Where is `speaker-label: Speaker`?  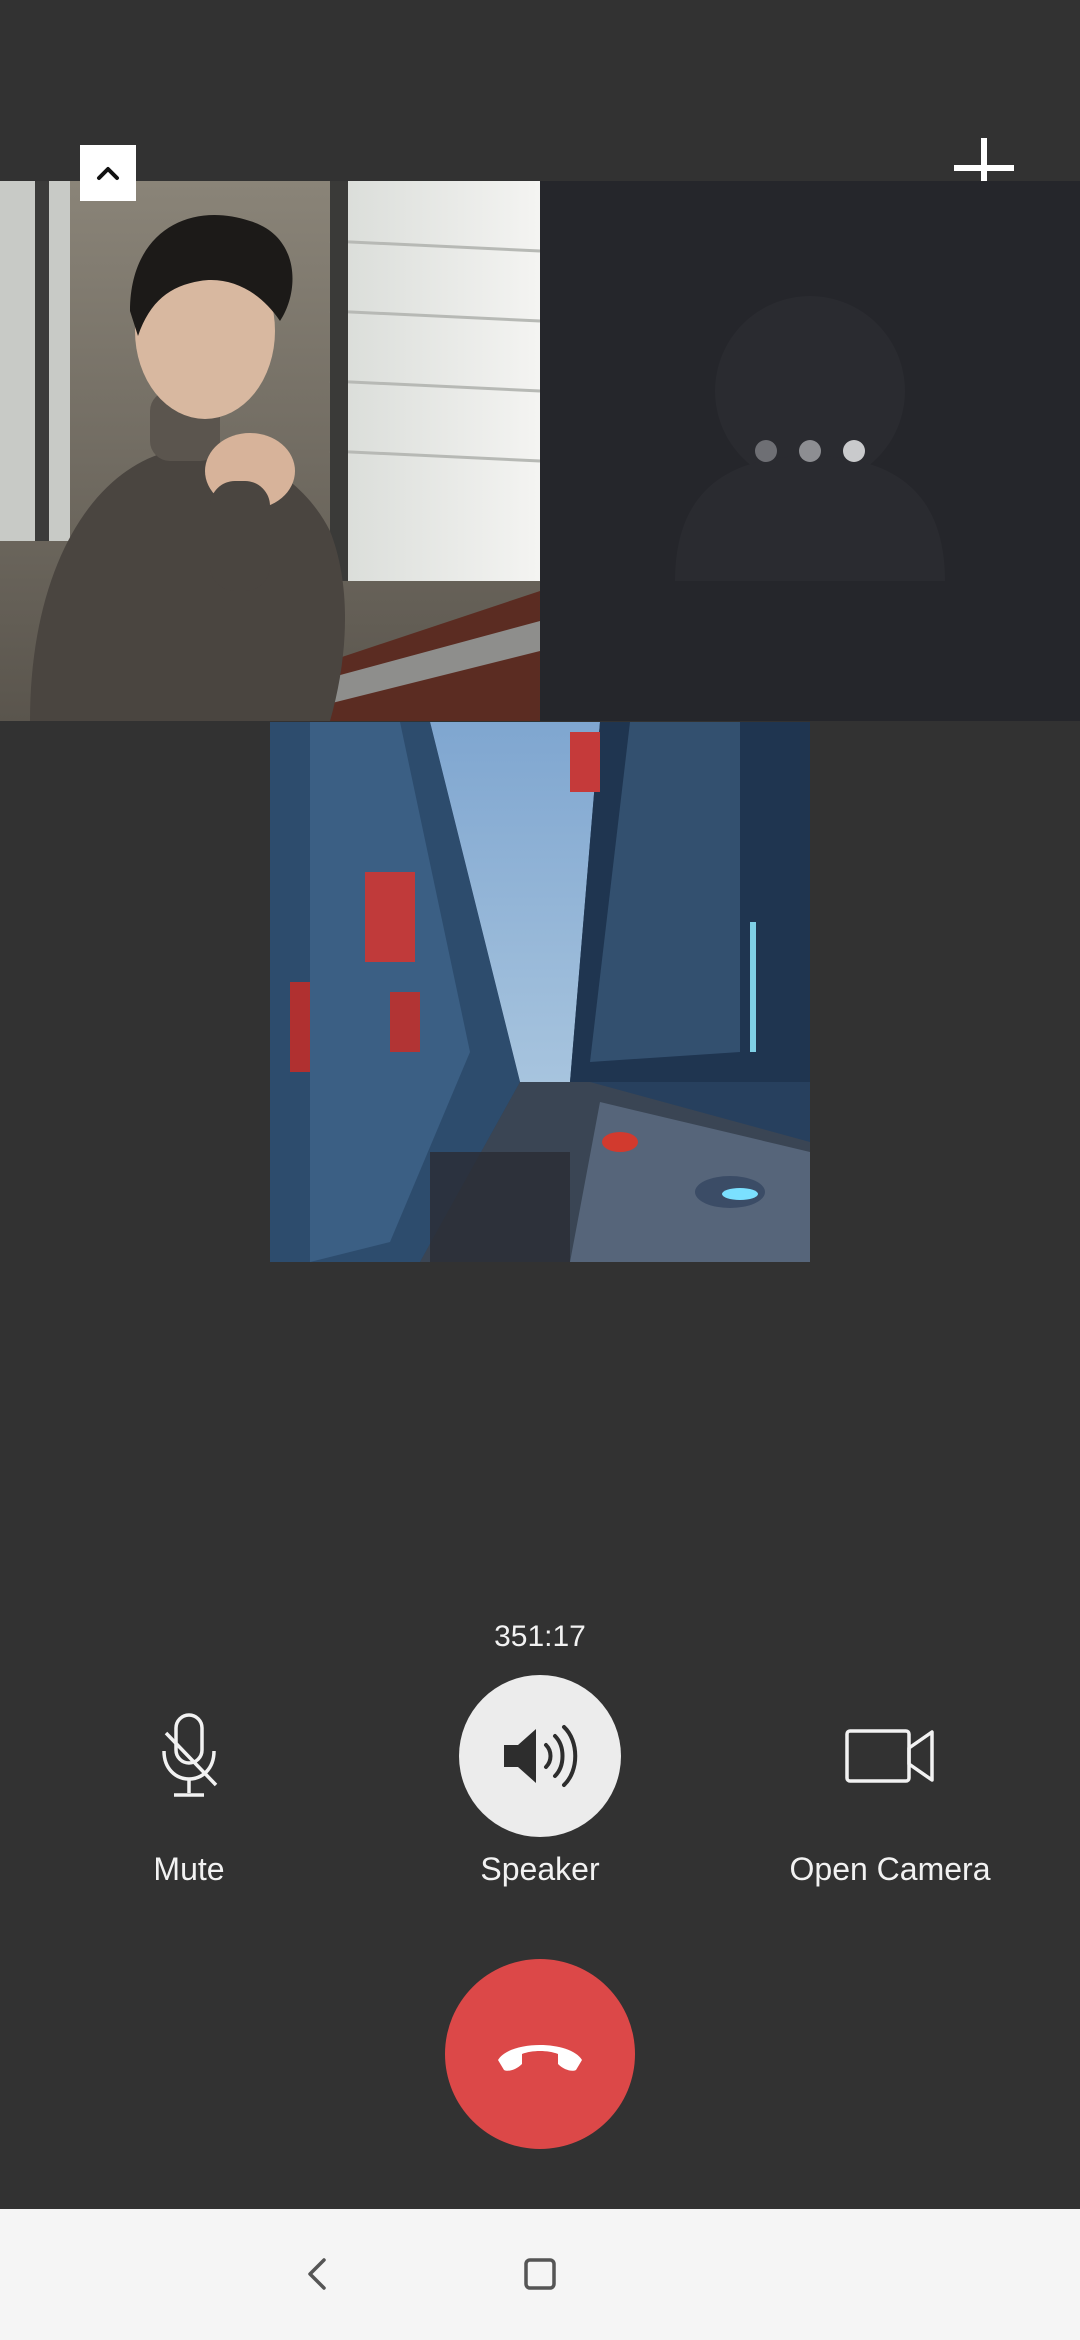 speaker-label: Speaker is located at coordinates (540, 1869).